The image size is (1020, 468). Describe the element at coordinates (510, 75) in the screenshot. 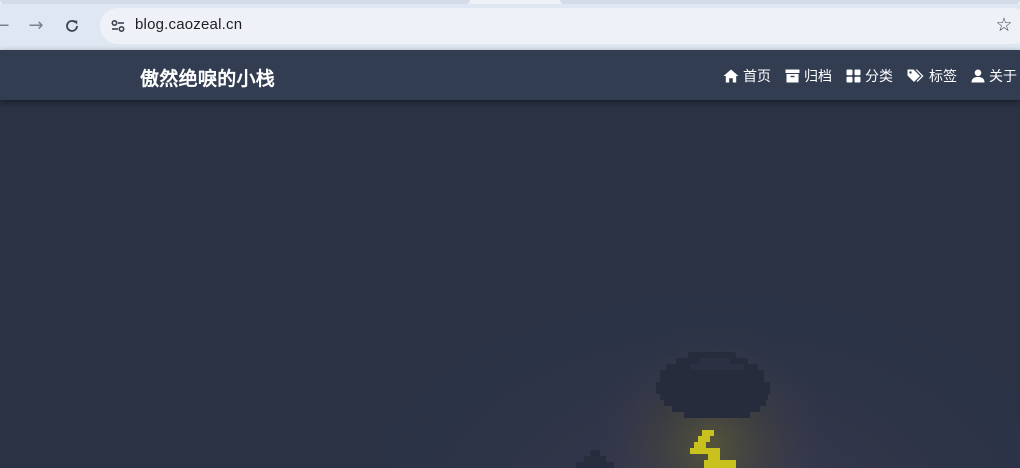

I see `site-navbar: 傲然绝唳的小栈 首页 归档 分类 标签 关于` at that location.